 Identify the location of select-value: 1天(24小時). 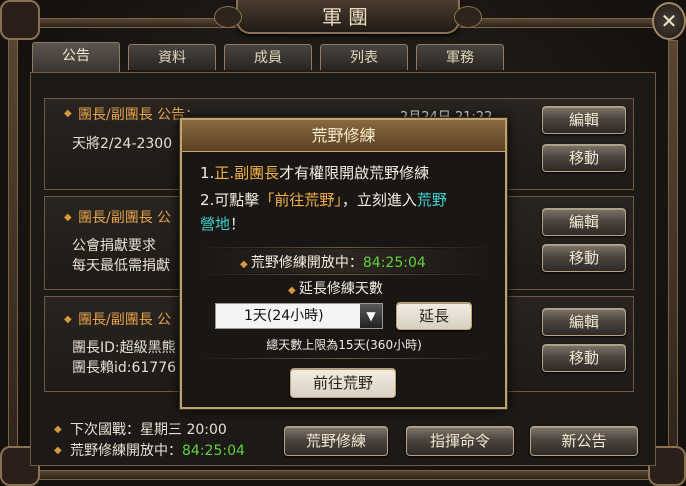
(284, 316).